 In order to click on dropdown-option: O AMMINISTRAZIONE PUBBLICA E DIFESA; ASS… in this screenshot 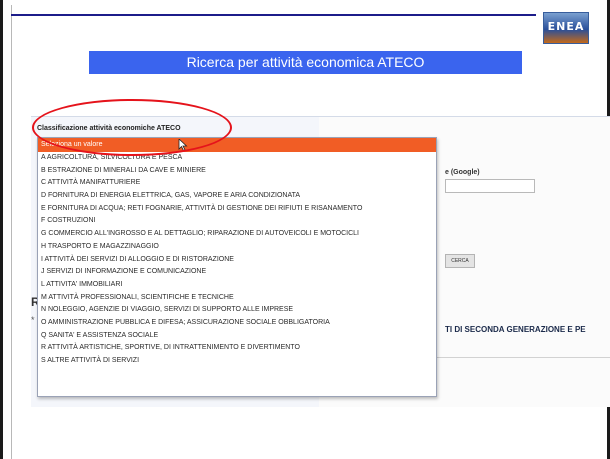, I will do `click(237, 323)`.